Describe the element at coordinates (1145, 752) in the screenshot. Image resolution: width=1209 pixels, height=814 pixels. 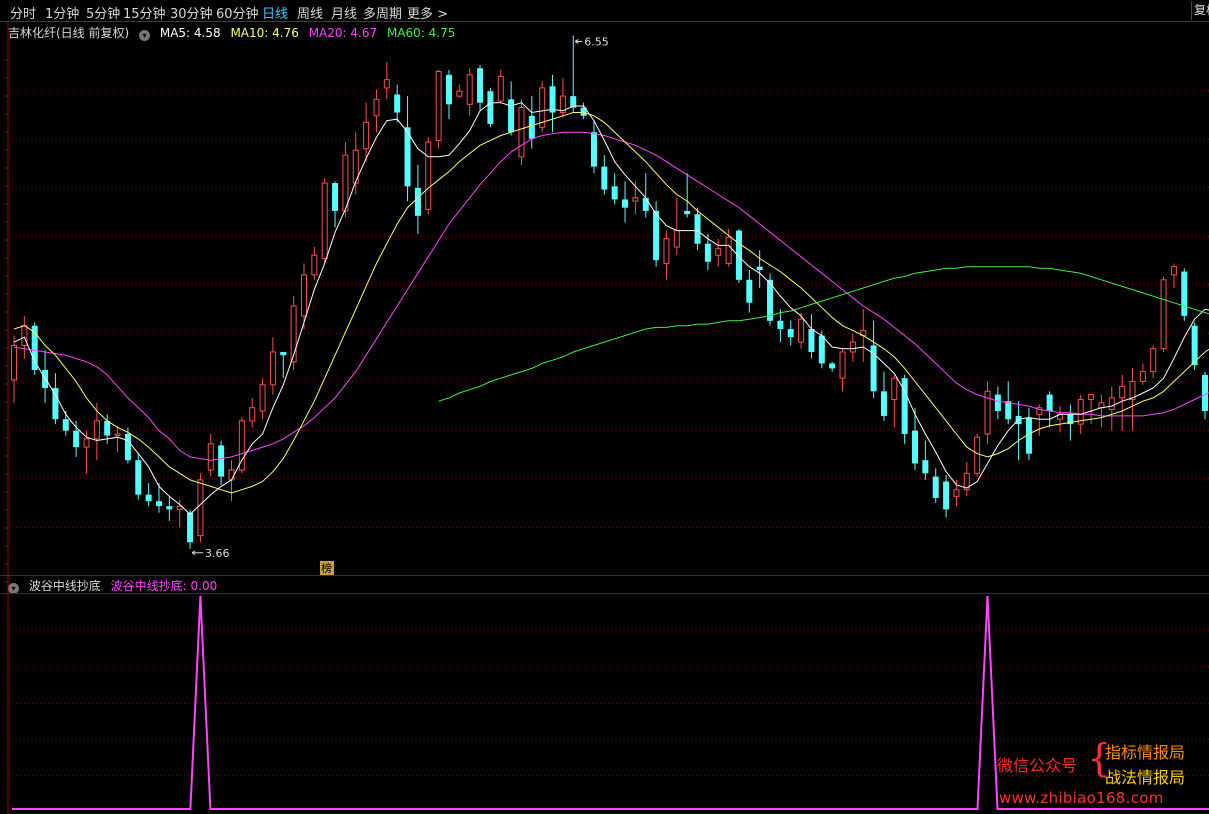
I see `watermark-name1: 指标情报局` at that location.